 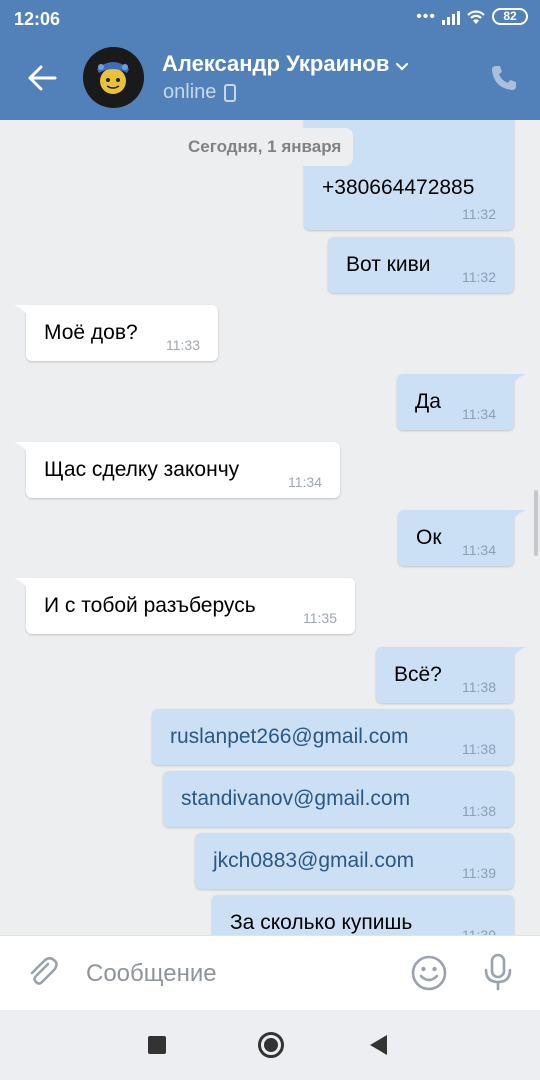 What do you see at coordinates (378, 1045) in the screenshot?
I see `back-nav-button` at bounding box center [378, 1045].